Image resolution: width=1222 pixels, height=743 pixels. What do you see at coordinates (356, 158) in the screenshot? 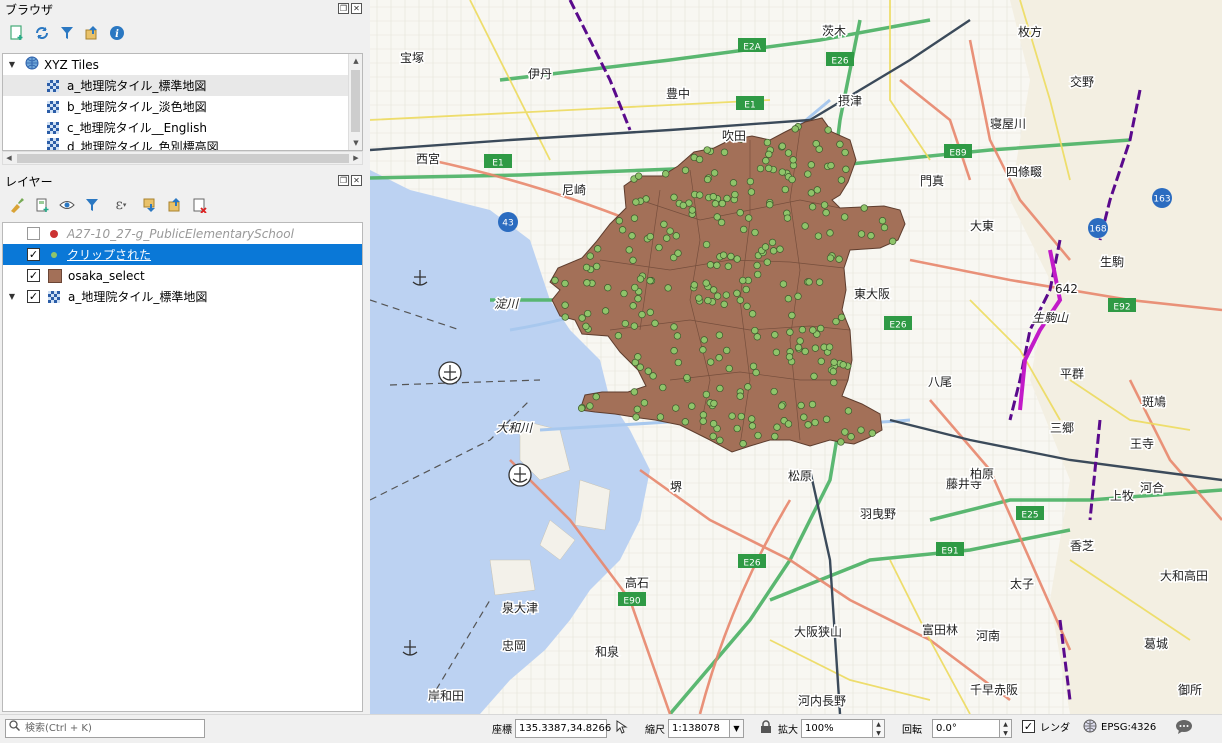
I see `scroll-right-icon: ▶` at bounding box center [356, 158].